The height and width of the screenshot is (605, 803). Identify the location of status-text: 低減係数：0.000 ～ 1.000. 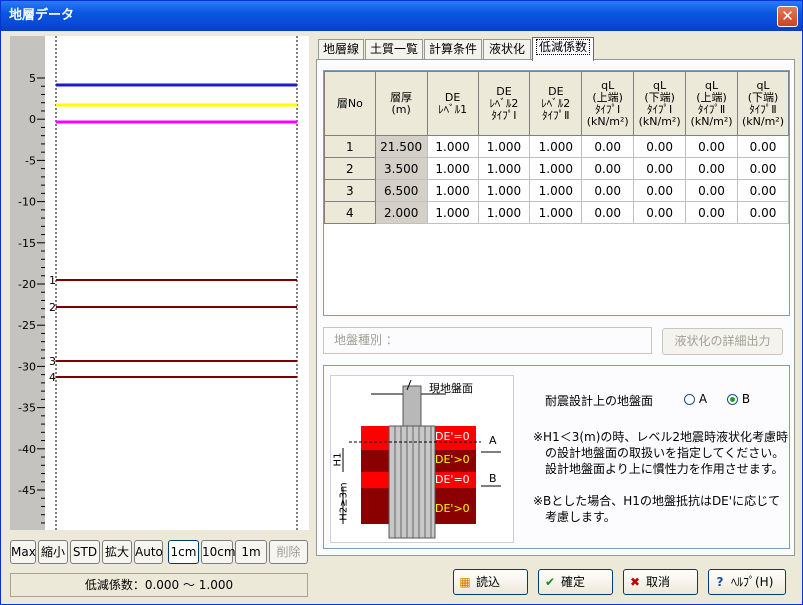
(159, 585).